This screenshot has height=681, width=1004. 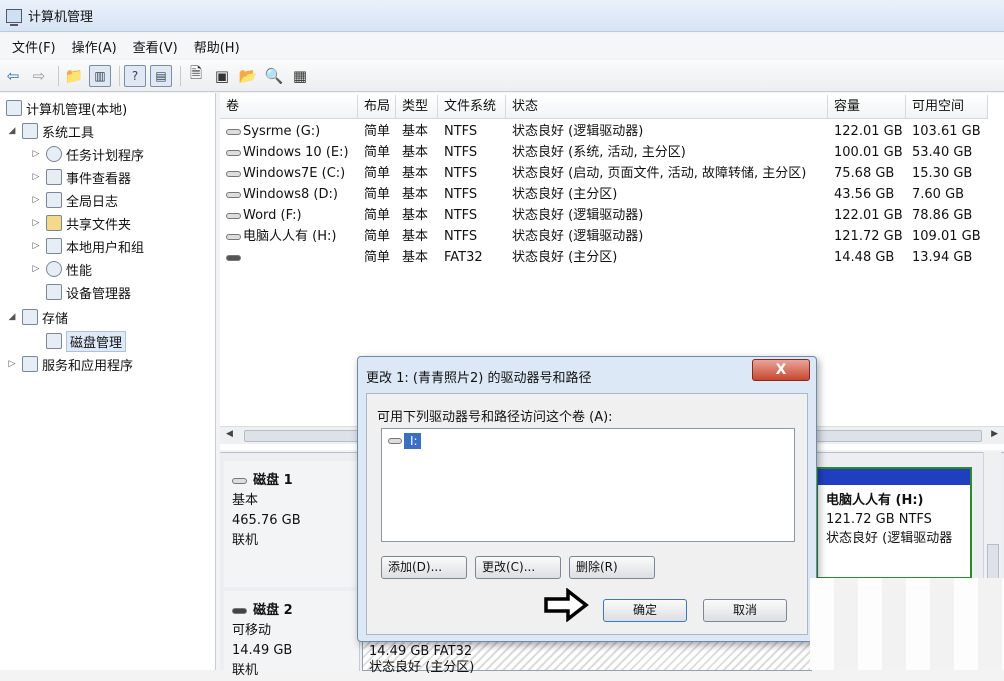 I want to click on settings-icon: ▦, so click(x=300, y=76).